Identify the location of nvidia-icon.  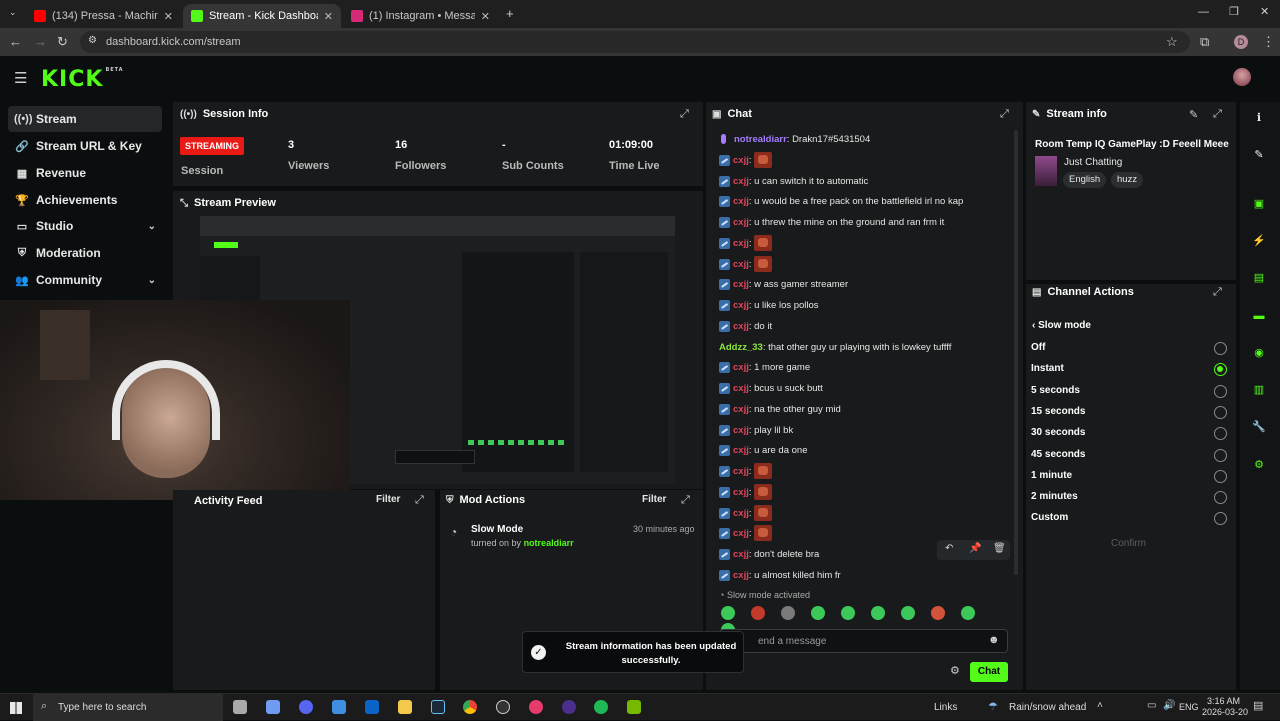
(634, 707).